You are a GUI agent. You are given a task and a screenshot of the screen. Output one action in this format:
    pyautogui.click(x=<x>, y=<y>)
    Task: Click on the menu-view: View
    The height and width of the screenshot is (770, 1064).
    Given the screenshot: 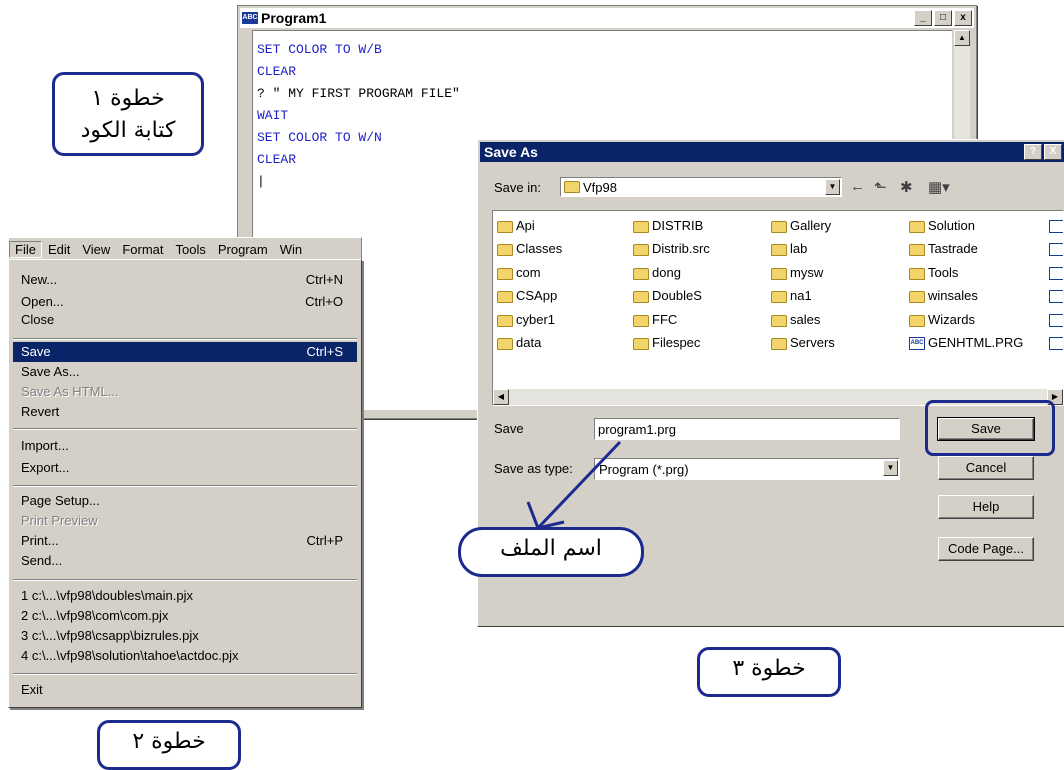 What is the action you would take?
    pyautogui.click(x=96, y=249)
    